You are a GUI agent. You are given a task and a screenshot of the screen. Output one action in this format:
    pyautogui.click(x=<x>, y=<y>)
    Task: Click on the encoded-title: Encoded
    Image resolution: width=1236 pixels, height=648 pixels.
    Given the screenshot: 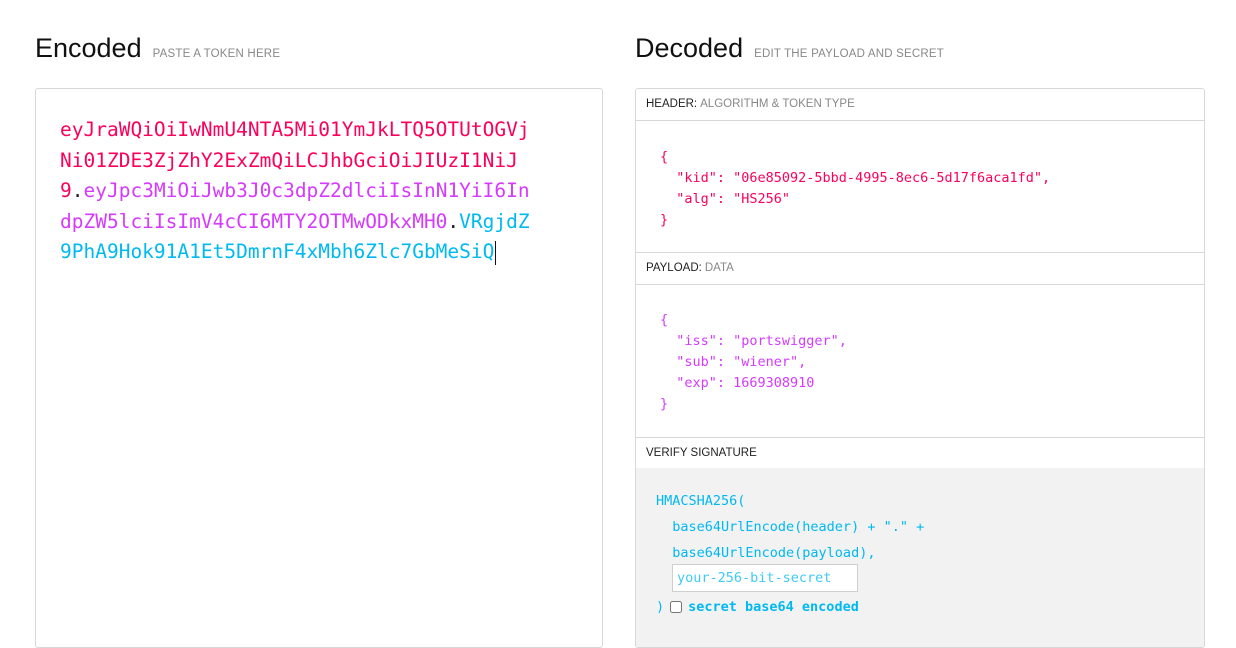 What is the action you would take?
    pyautogui.click(x=88, y=48)
    